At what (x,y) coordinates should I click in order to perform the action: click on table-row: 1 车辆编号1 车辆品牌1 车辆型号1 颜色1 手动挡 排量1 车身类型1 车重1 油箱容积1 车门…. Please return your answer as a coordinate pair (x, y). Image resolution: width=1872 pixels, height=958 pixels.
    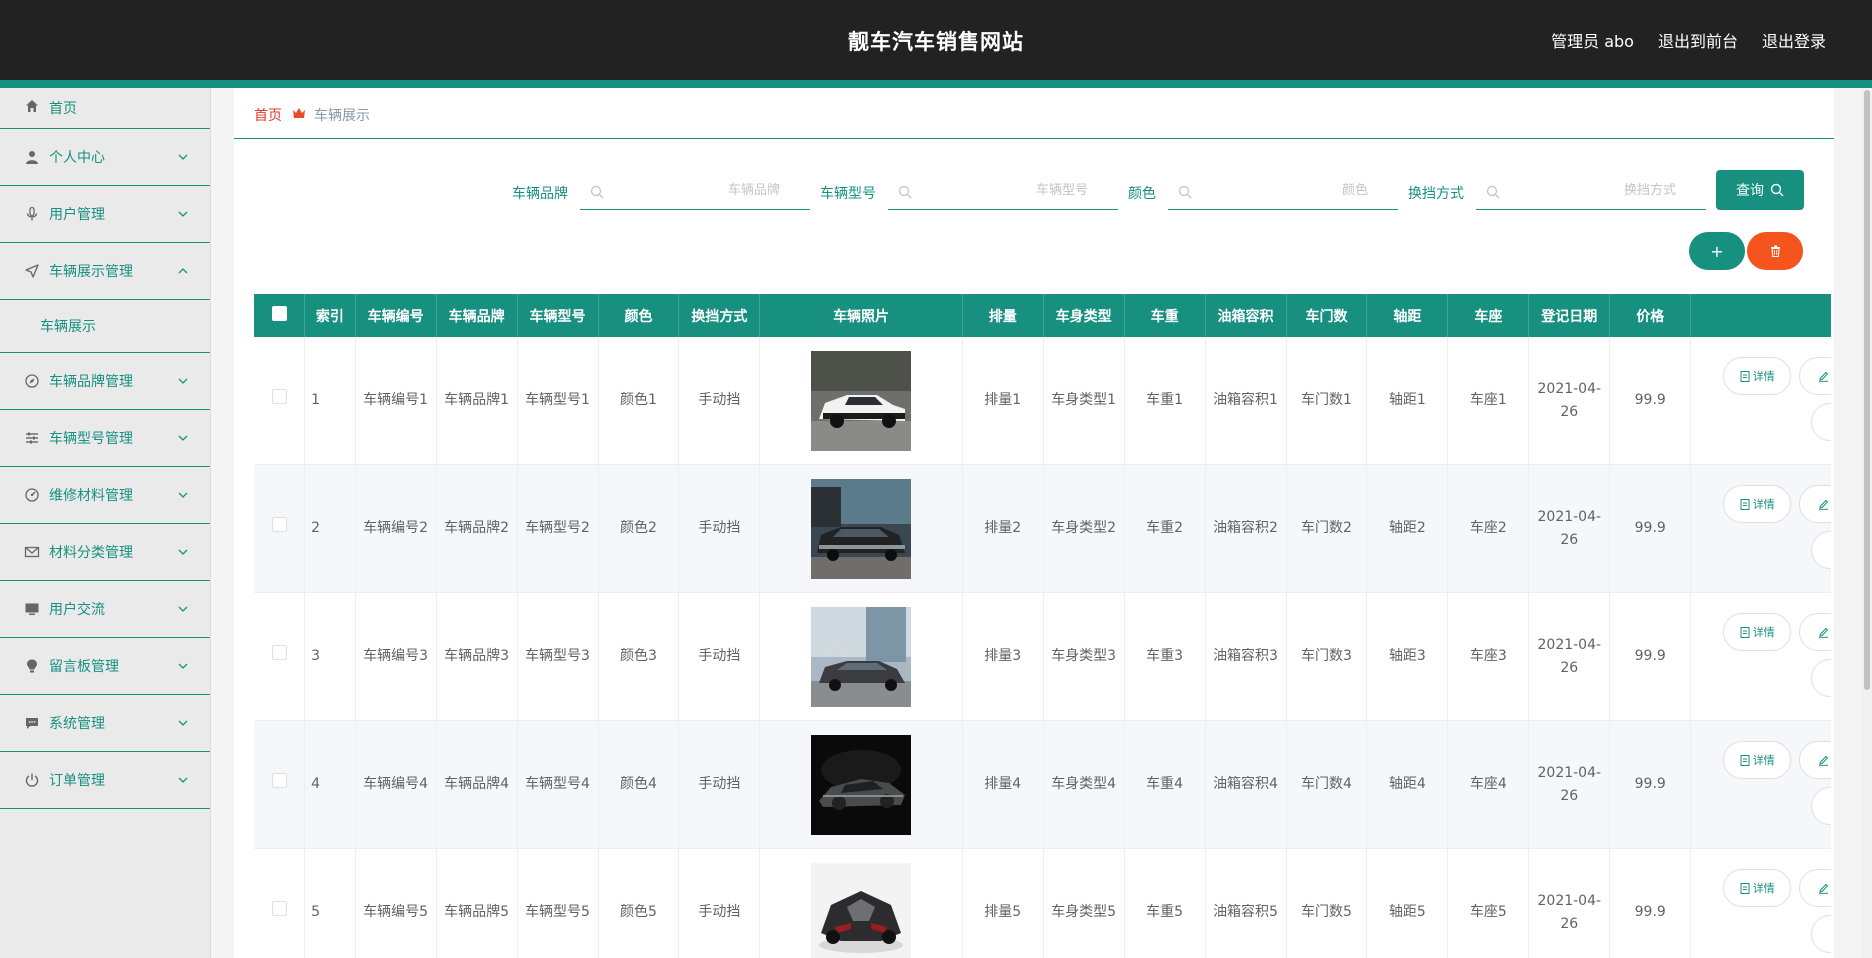
    Looking at the image, I should click on (1042, 401).